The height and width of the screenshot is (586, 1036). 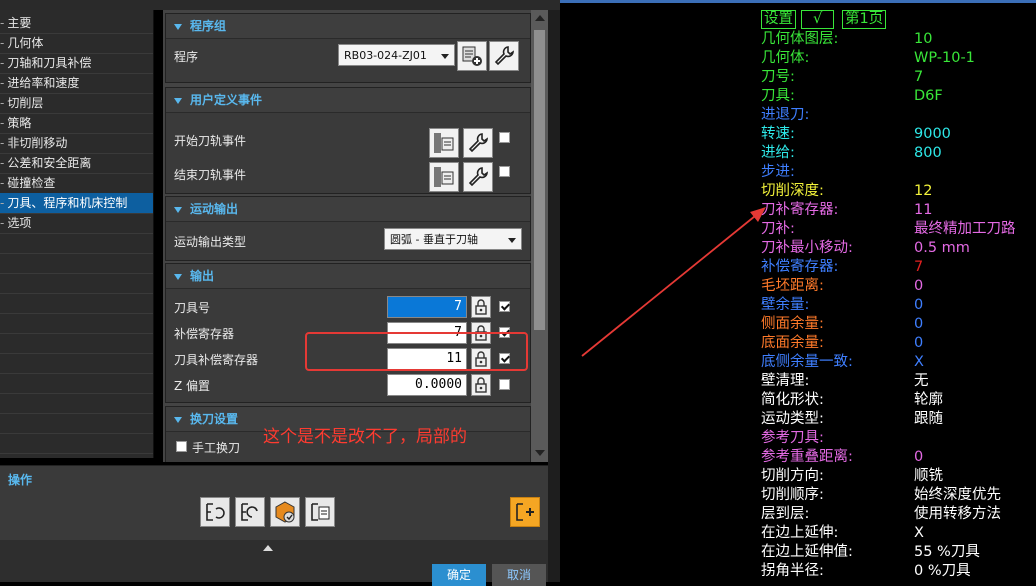 I want to click on cam-param-label: 切削方向:, so click(x=792, y=476).